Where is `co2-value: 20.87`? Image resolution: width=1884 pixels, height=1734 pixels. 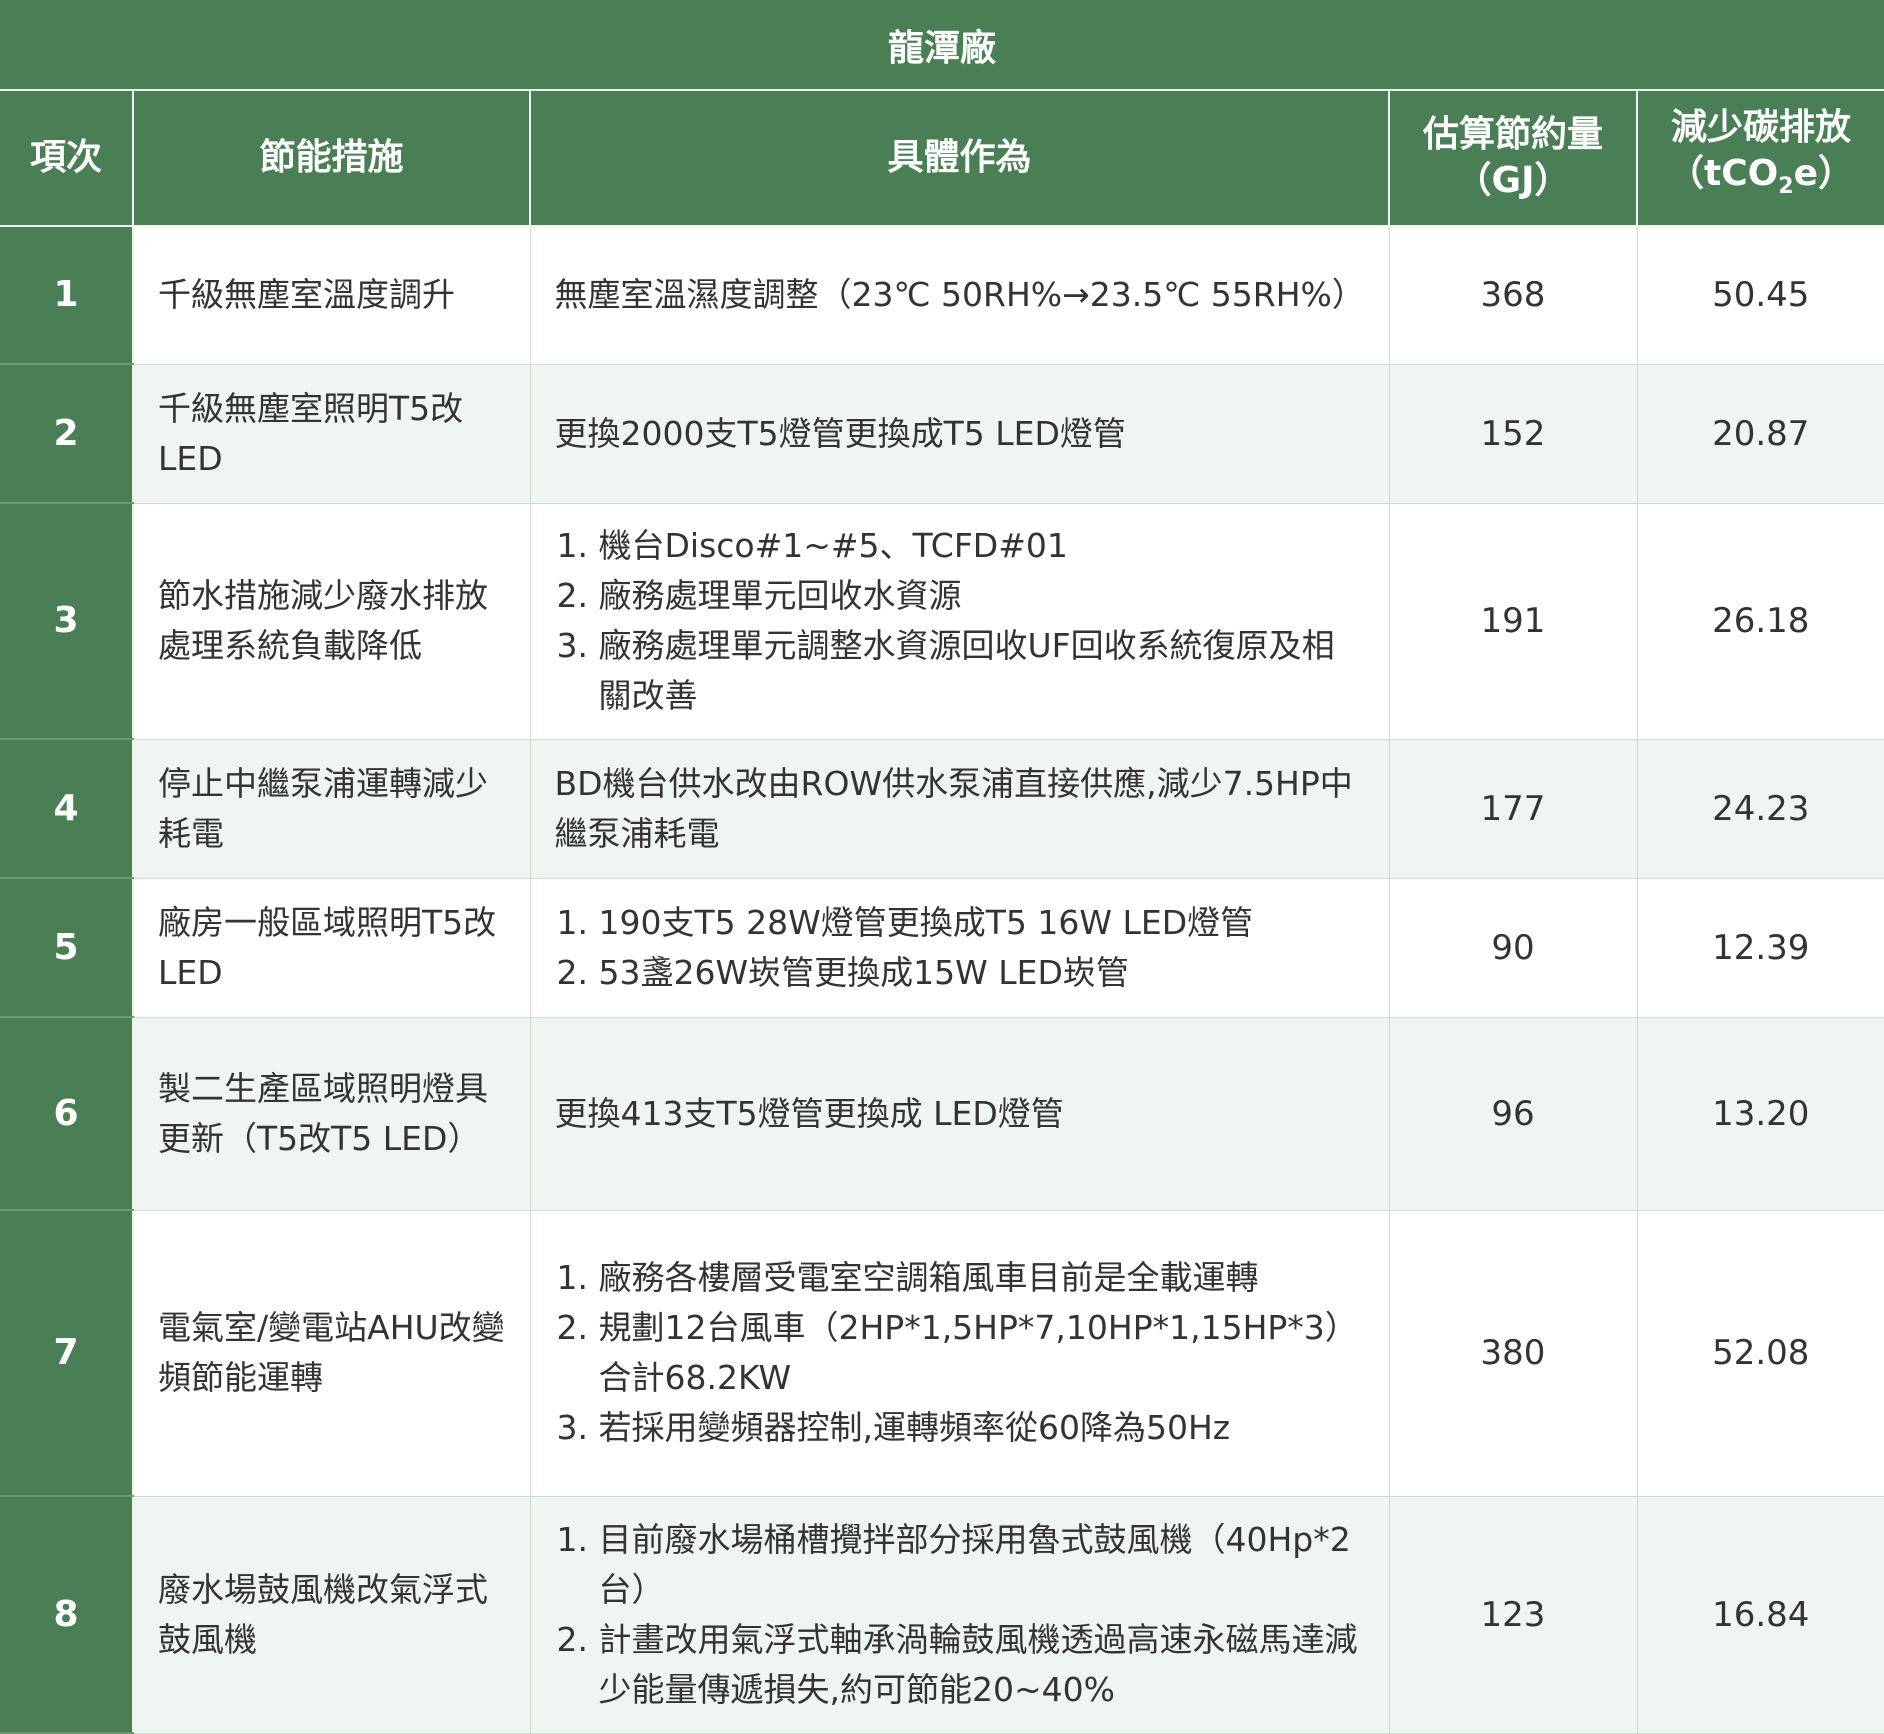
co2-value: 20.87 is located at coordinates (1760, 434).